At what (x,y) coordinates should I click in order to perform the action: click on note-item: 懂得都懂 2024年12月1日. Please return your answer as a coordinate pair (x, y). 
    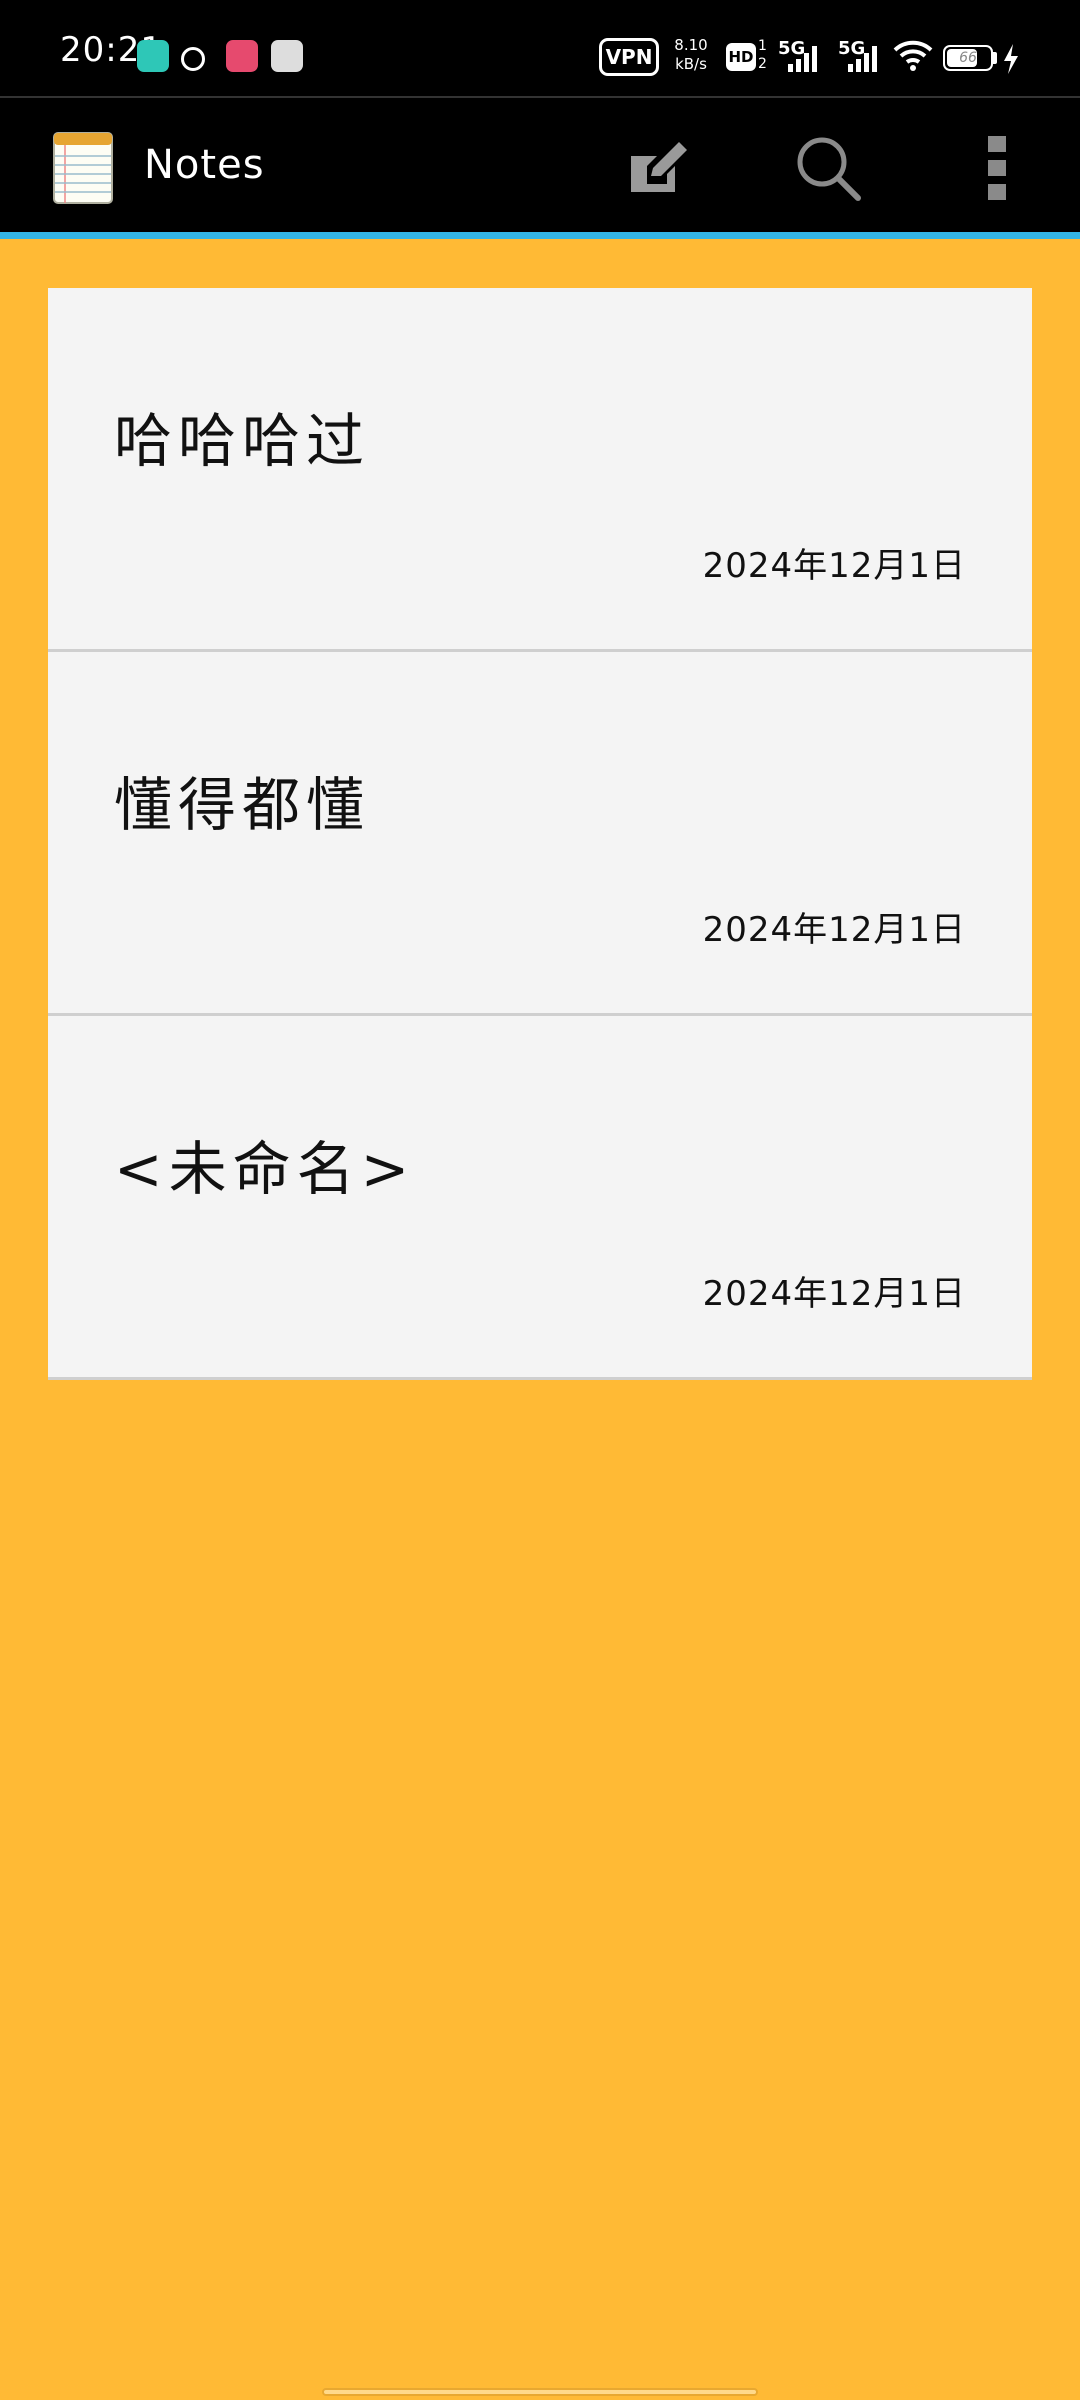
    Looking at the image, I should click on (540, 834).